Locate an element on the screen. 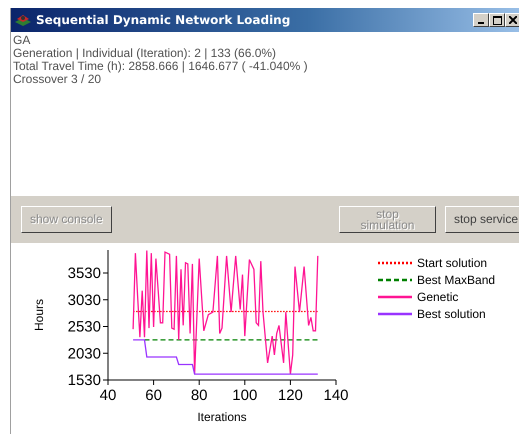 This screenshot has height=434, width=519. close-button is located at coordinates (512, 20).